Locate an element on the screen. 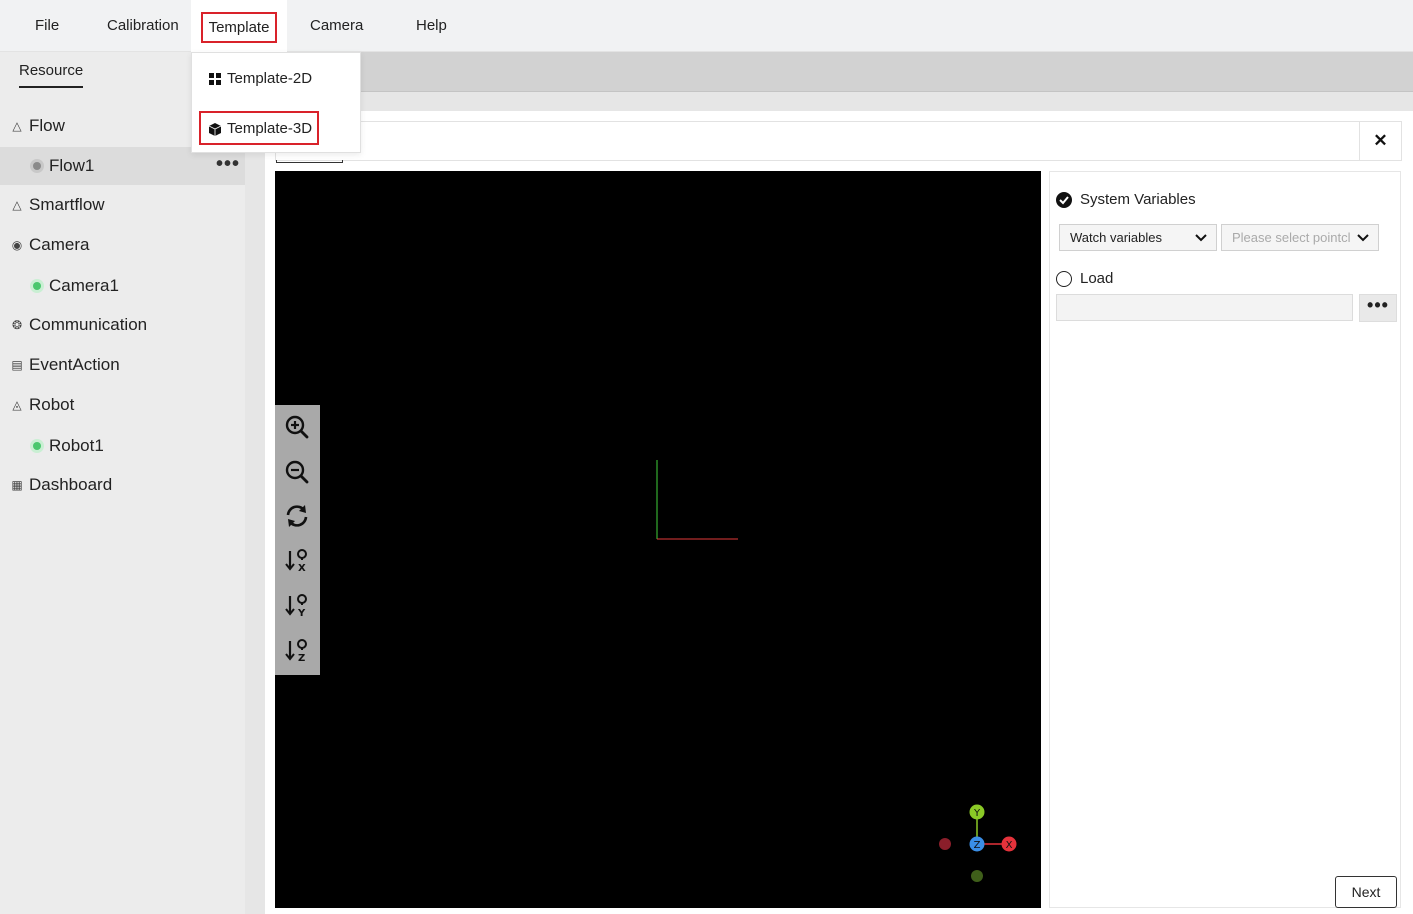 The image size is (1413, 914). x-axis-label: X is located at coordinates (1009, 845).